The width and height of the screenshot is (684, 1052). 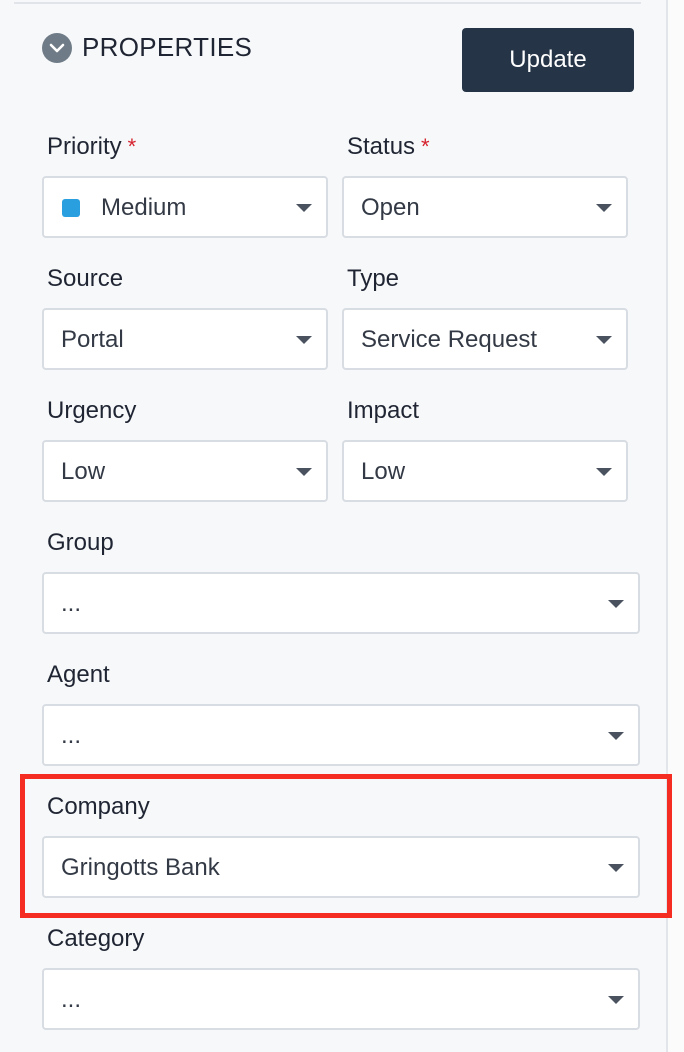 What do you see at coordinates (485, 207) in the screenshot?
I see `status-select: Open` at bounding box center [485, 207].